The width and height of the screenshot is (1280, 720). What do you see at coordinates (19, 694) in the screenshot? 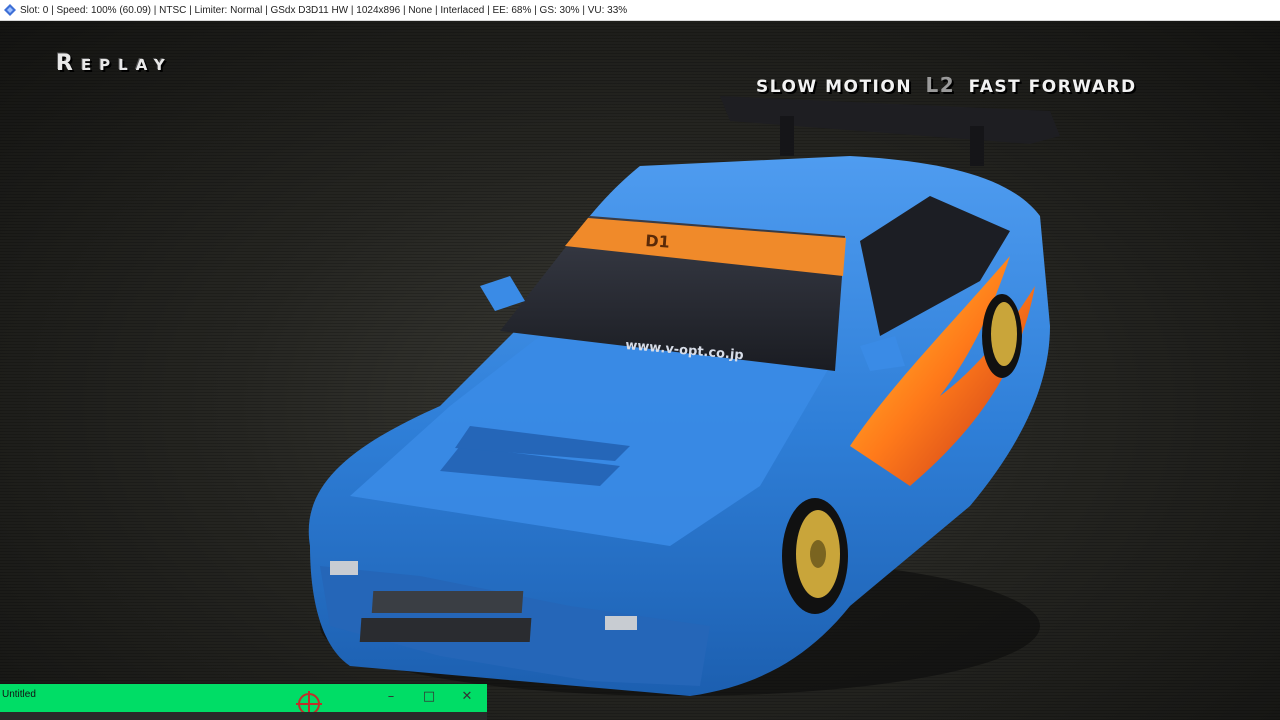
I see `mini-window-title: Untitled` at bounding box center [19, 694].